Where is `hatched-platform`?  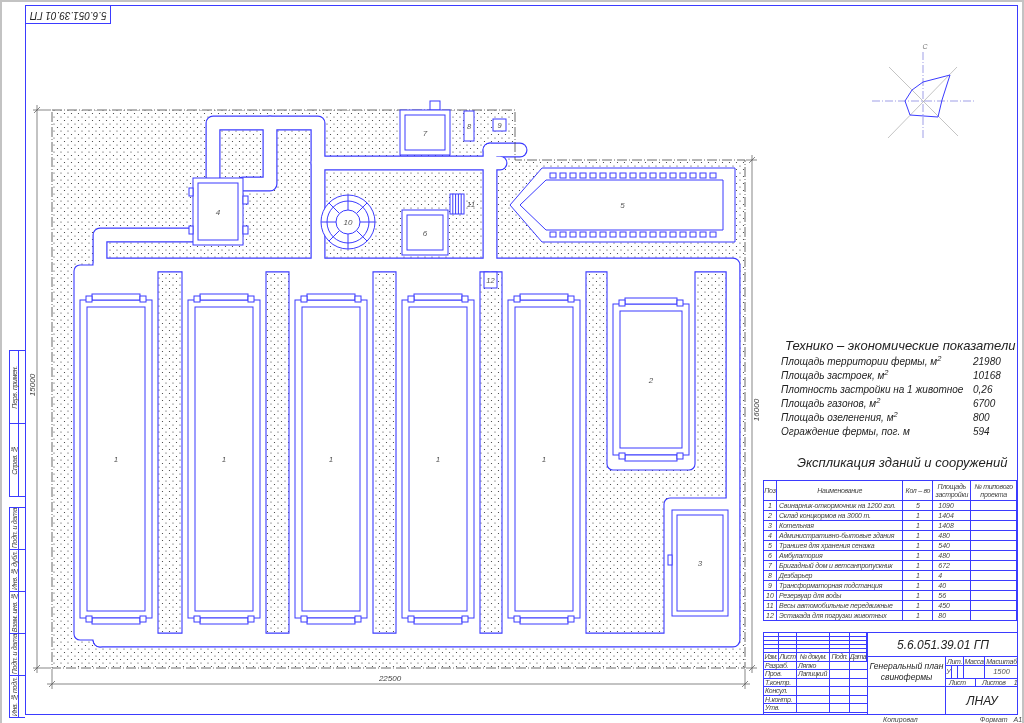 hatched-platform is located at coordinates (457, 204).